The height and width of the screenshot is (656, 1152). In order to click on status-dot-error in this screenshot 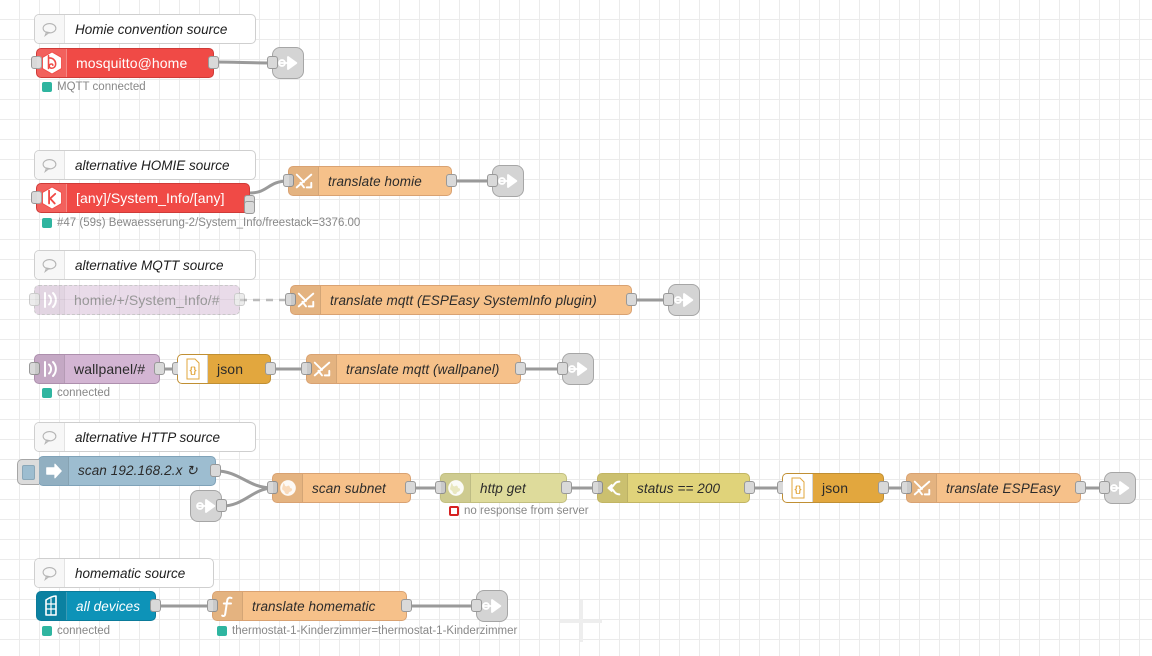, I will do `click(454, 511)`.